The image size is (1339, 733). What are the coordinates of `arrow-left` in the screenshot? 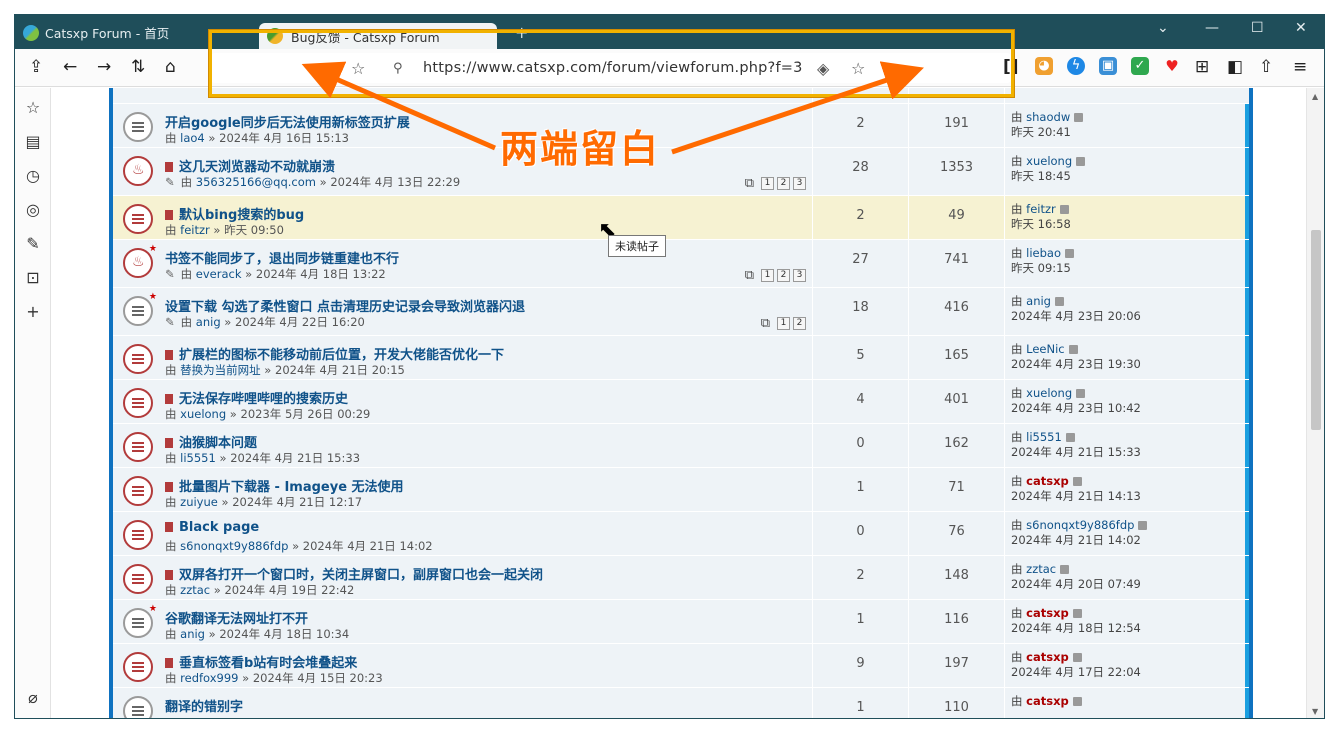 It's located at (398, 106).